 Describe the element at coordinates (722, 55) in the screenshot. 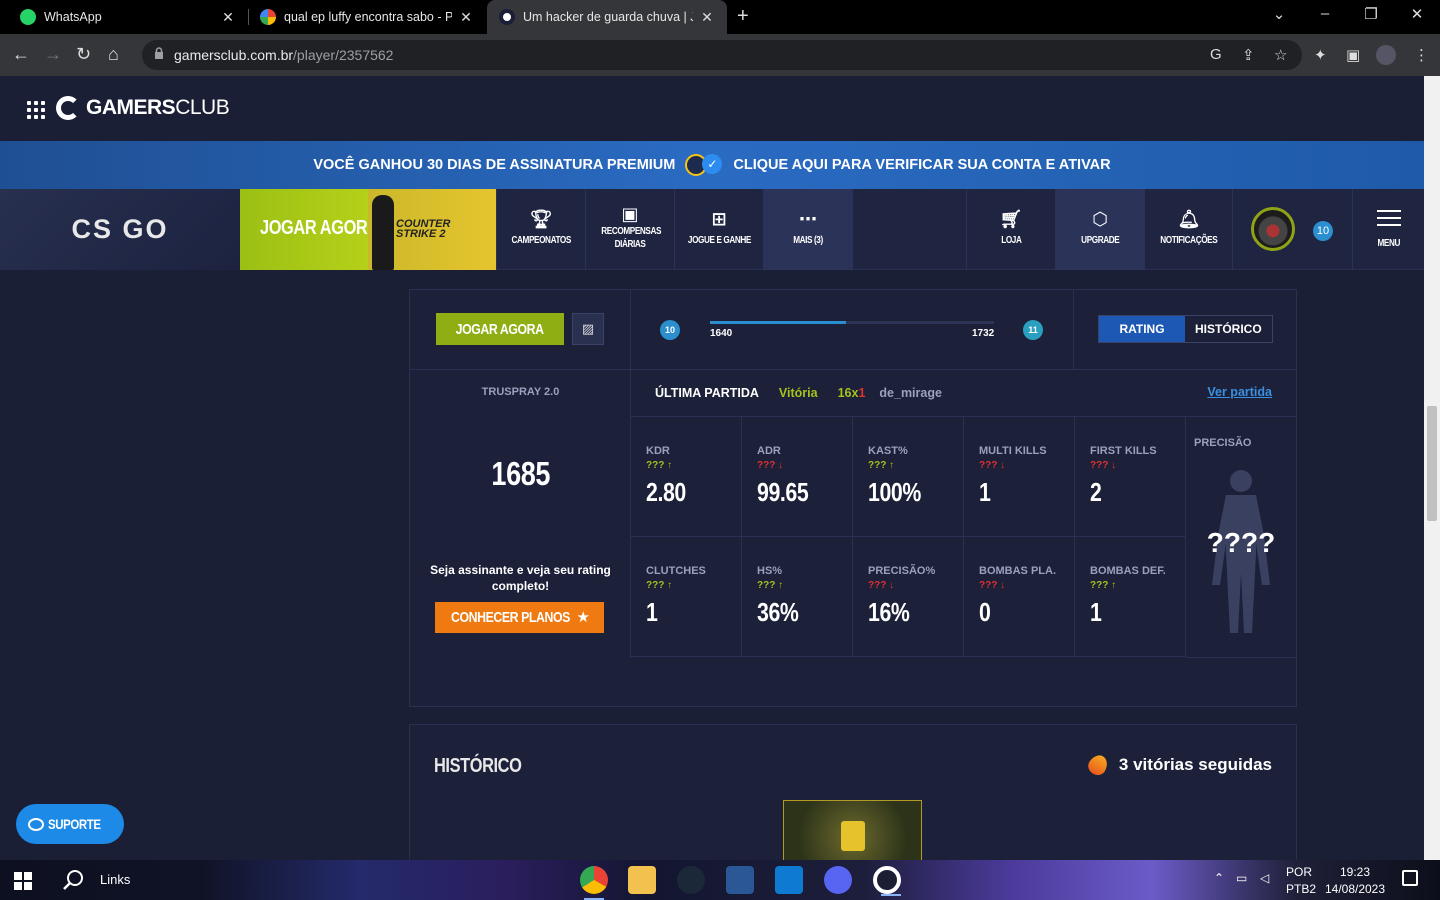

I see `address-bar: gamersclub.com.br/player/2357562` at that location.